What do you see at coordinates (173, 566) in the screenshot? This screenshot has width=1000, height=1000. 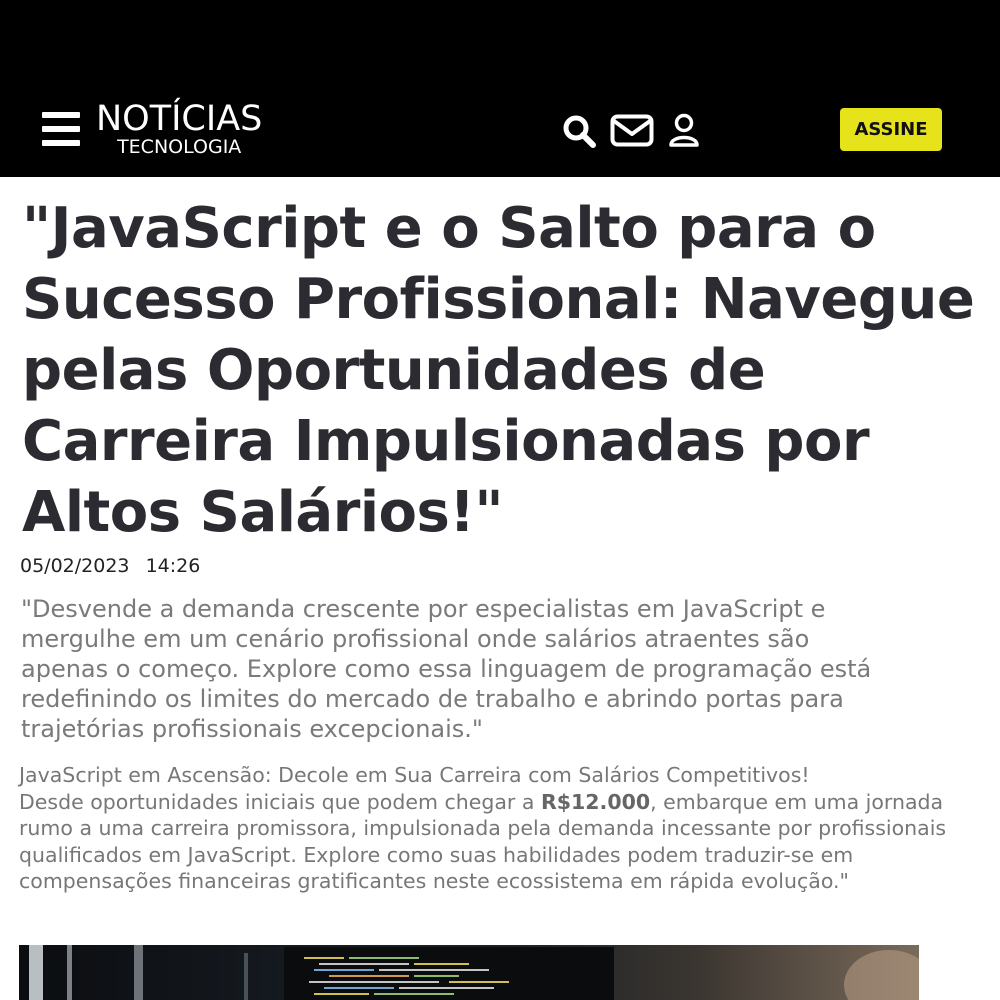 I see `article-time: 14:26` at bounding box center [173, 566].